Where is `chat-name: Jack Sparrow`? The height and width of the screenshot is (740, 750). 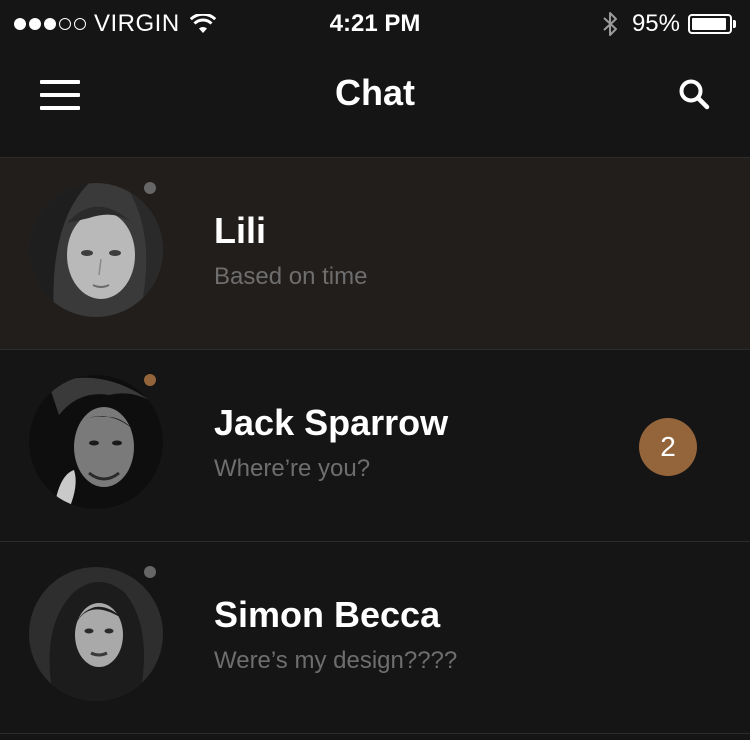
chat-name: Jack Sparrow is located at coordinates (331, 422).